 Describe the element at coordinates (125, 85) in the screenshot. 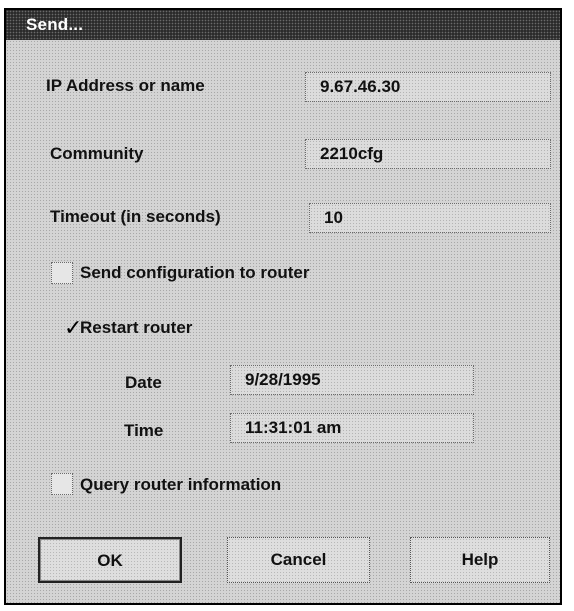

I see `ip-address-label: IP Address or name` at that location.